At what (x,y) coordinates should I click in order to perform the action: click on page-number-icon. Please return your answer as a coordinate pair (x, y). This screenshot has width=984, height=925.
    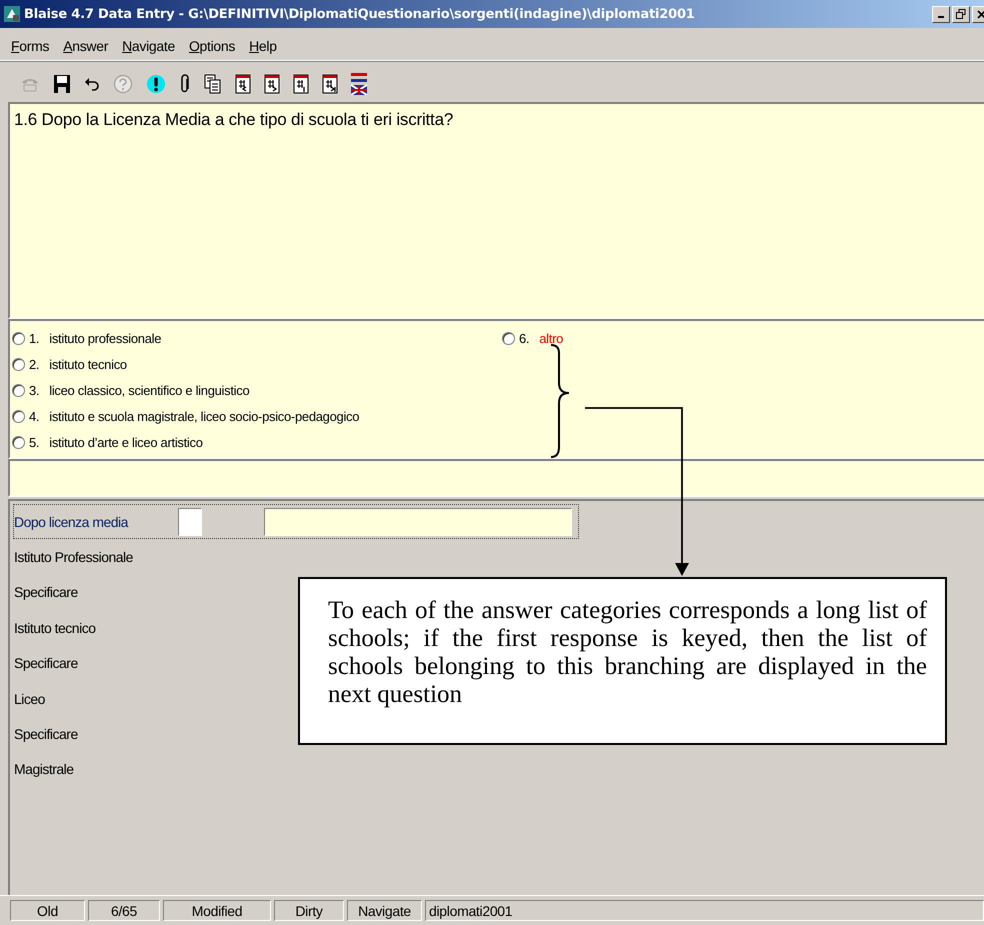
    Looking at the image, I should click on (301, 84).